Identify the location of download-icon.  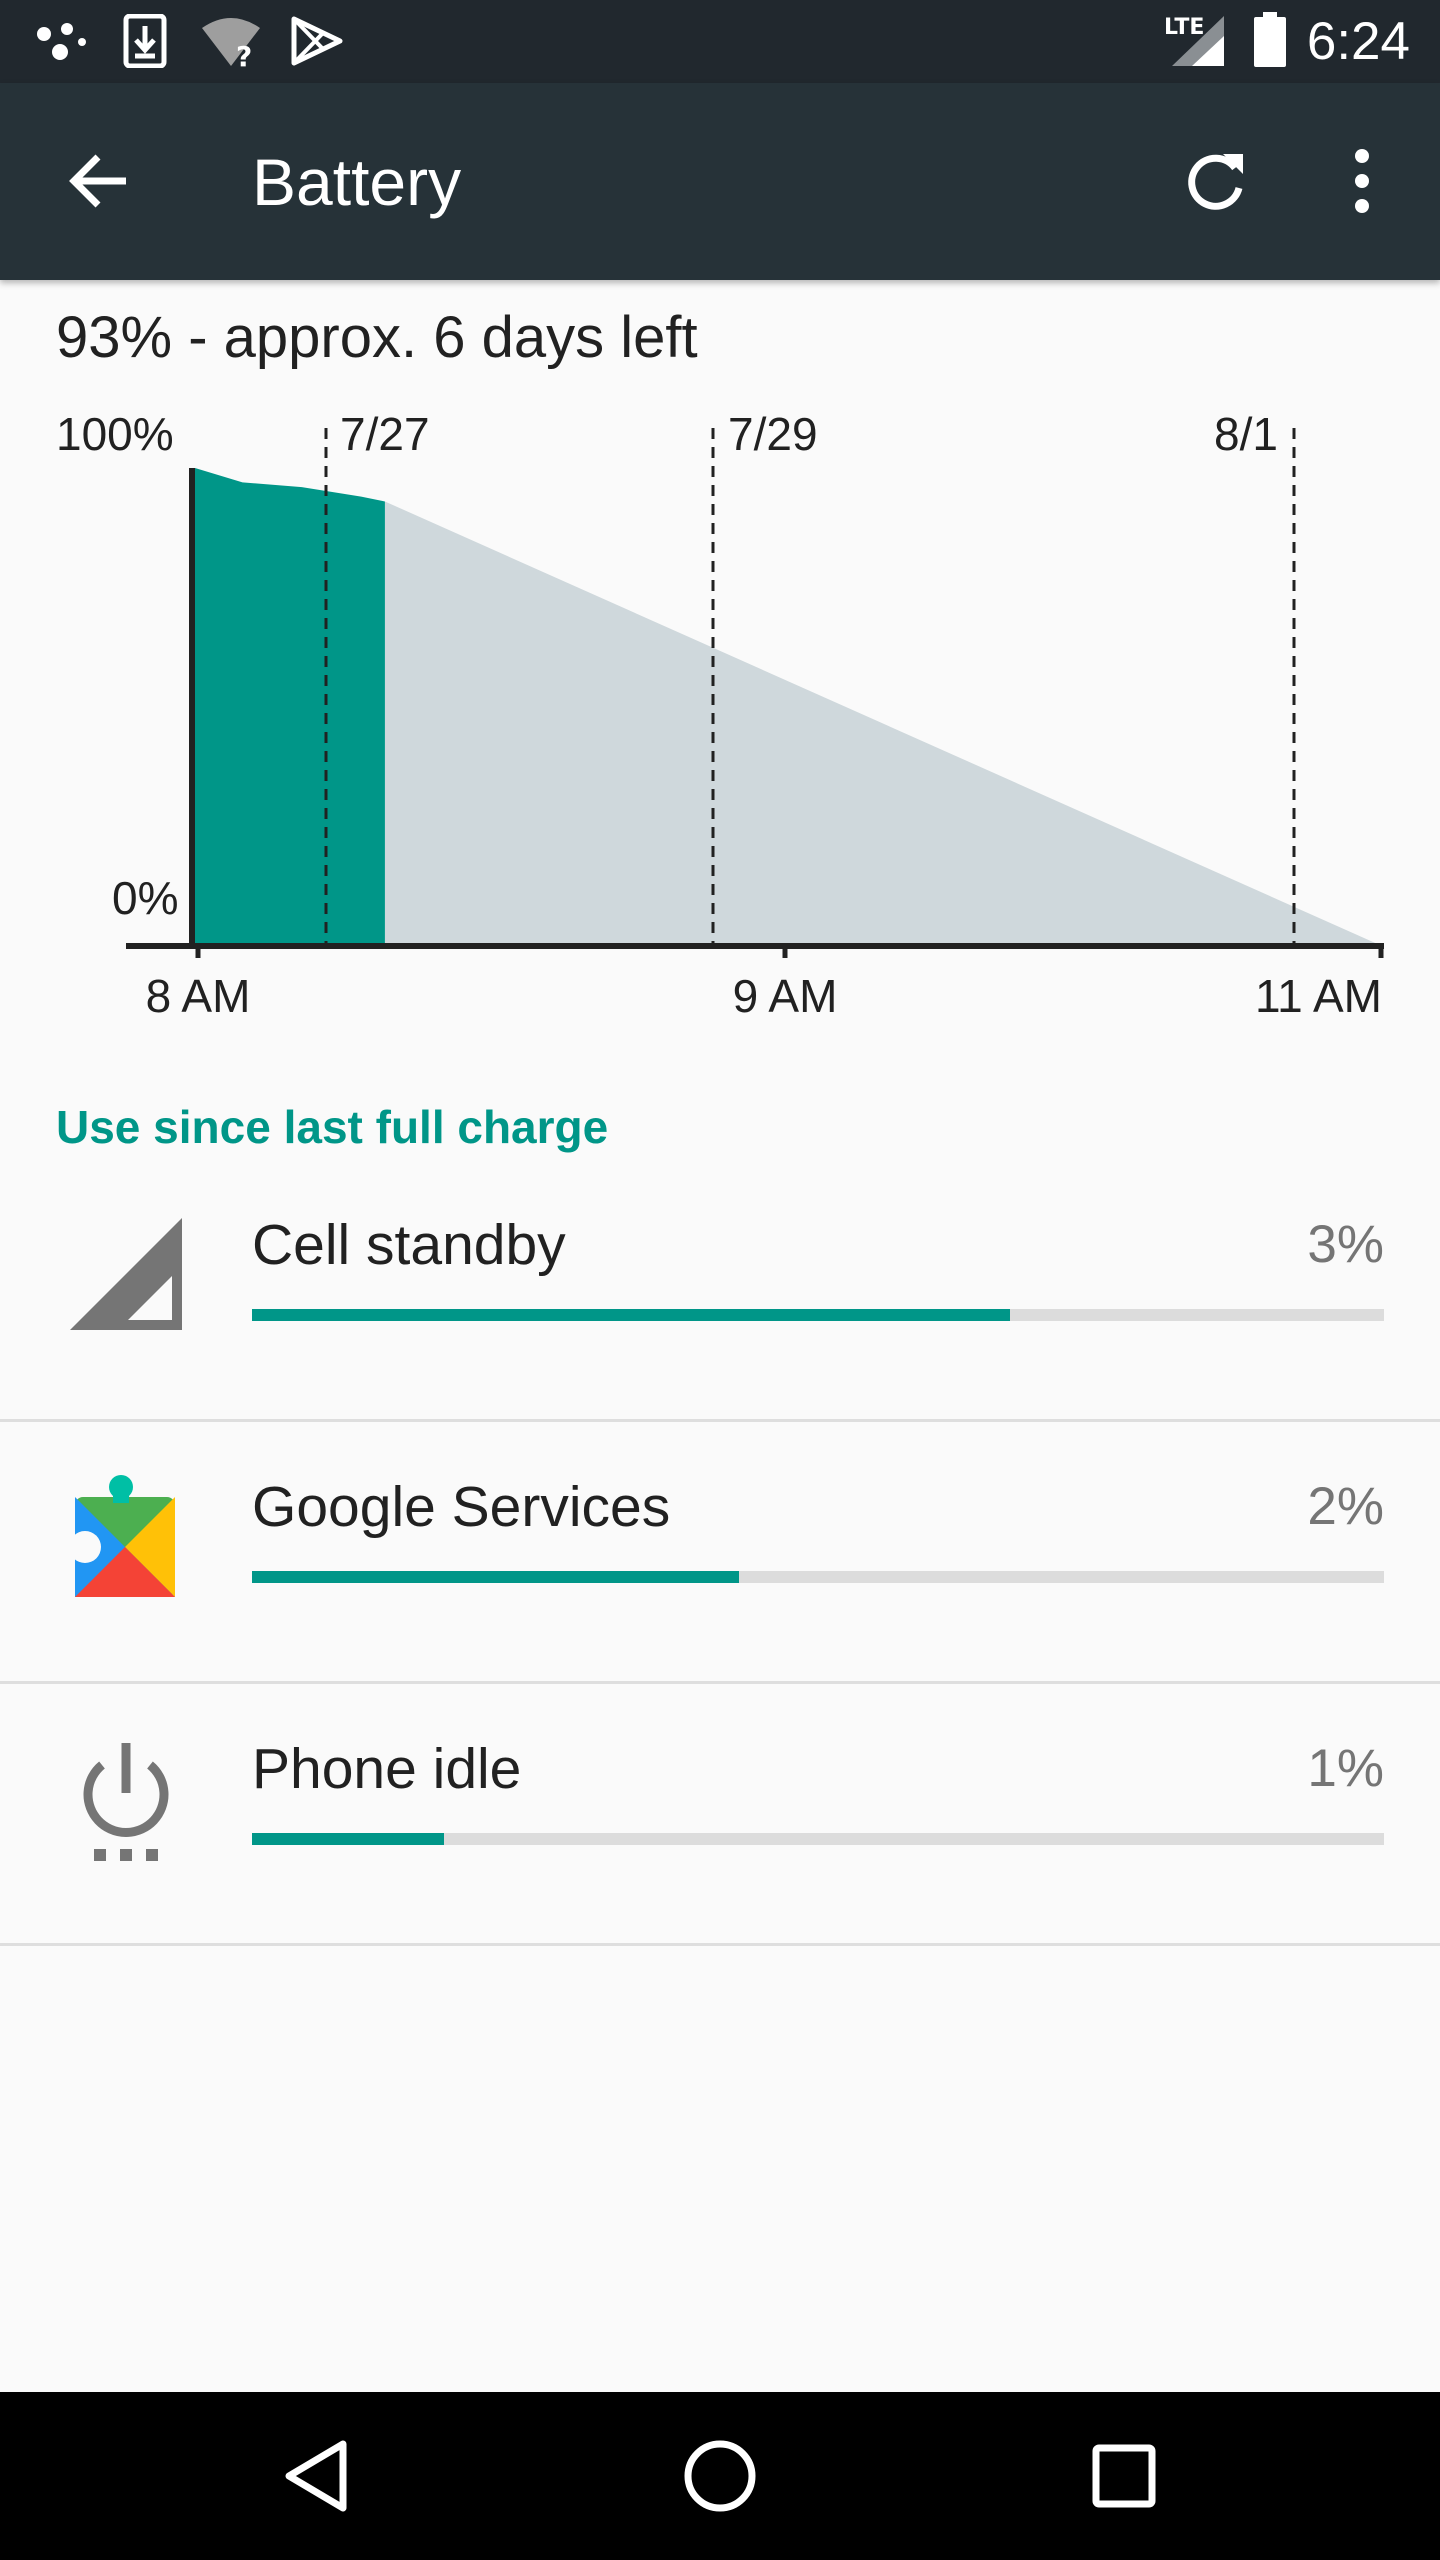
(145, 41).